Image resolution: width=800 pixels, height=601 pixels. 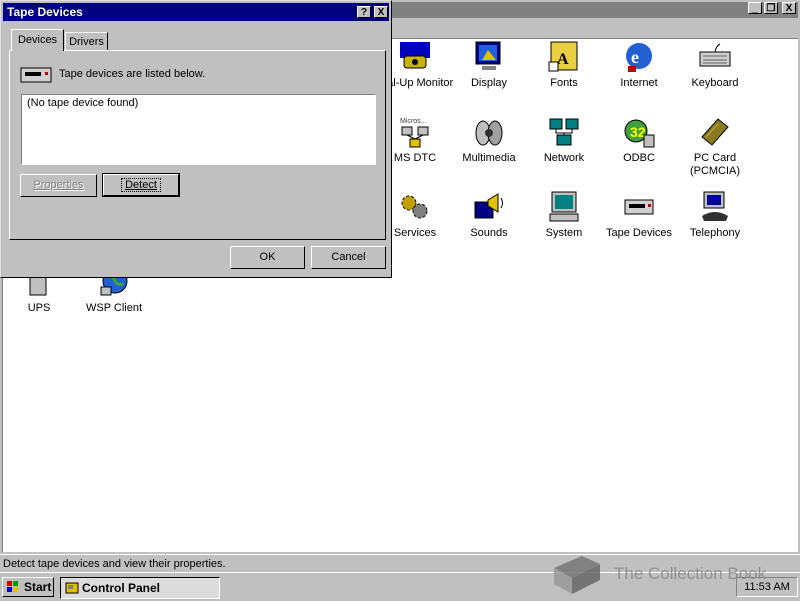 I want to click on book-icon, so click(x=577, y=575).